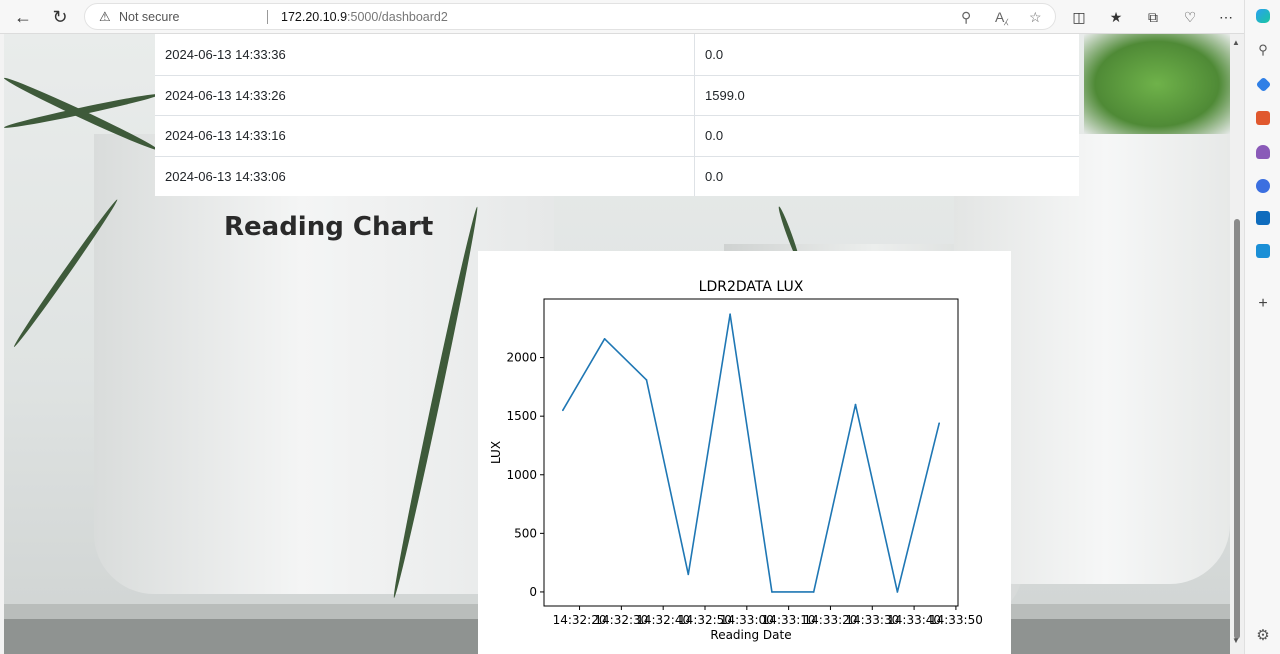  I want to click on reading-date-cell: 2024-06-13 14:33:36, so click(425, 54).